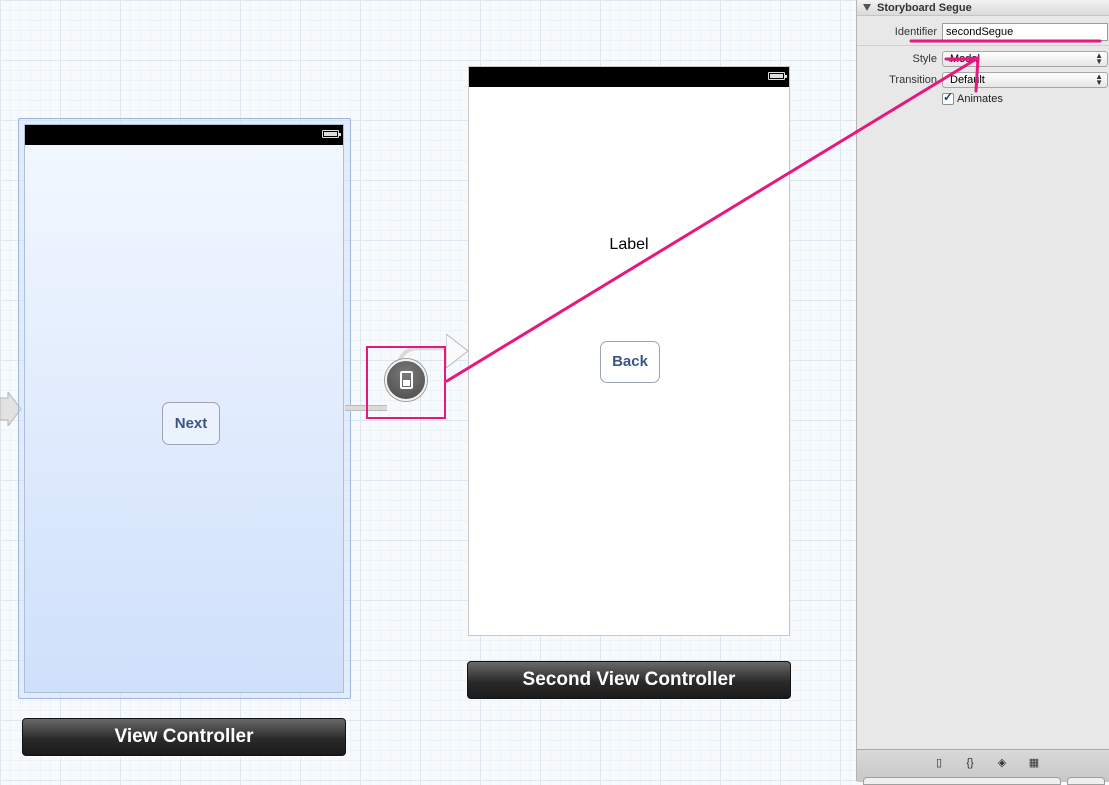 The width and height of the screenshot is (1109, 785). Describe the element at coordinates (629, 680) in the screenshot. I see `second-view-controller-scene-title: Second View Controller` at that location.